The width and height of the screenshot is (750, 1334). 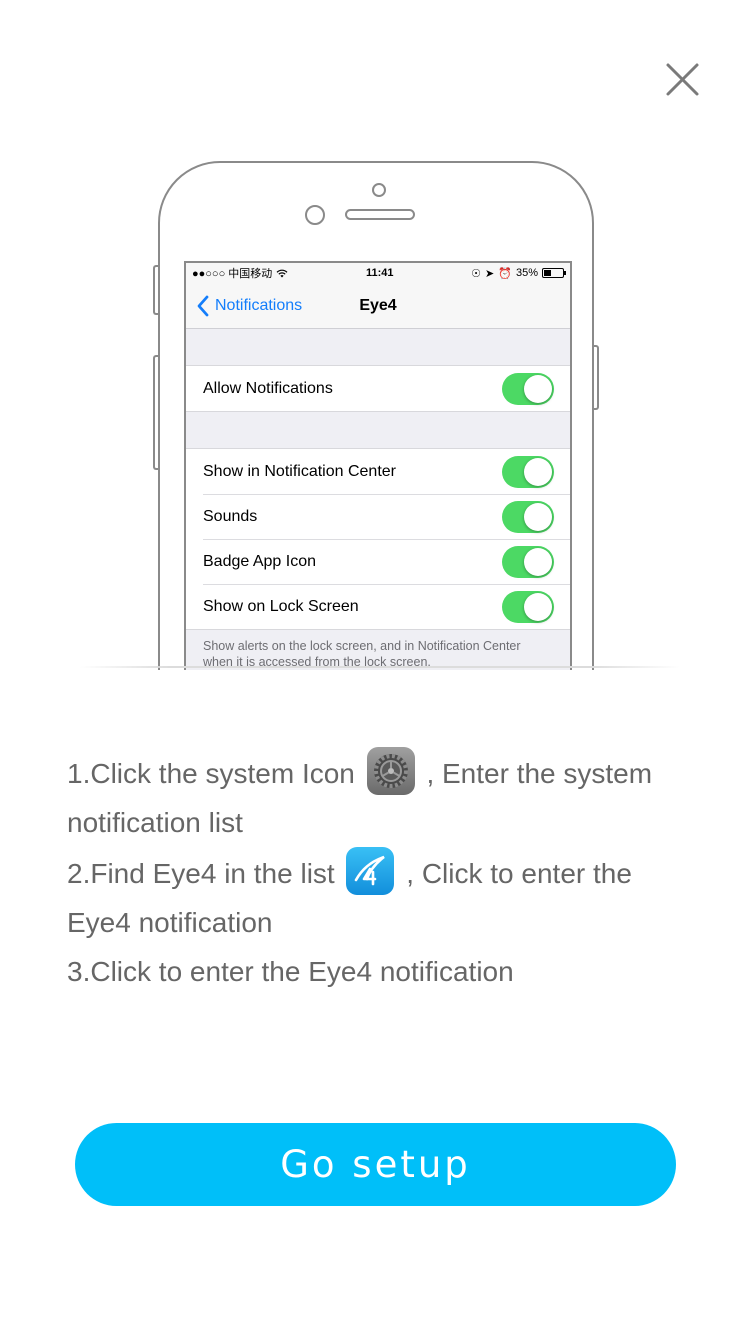 I want to click on close-button, so click(x=682, y=80).